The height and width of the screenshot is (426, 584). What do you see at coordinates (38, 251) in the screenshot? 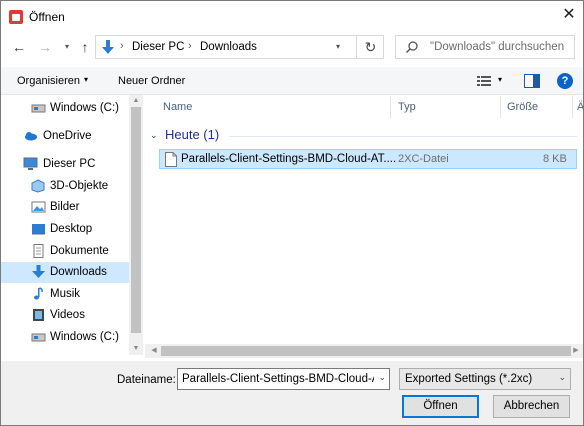
I see `documents-icon` at bounding box center [38, 251].